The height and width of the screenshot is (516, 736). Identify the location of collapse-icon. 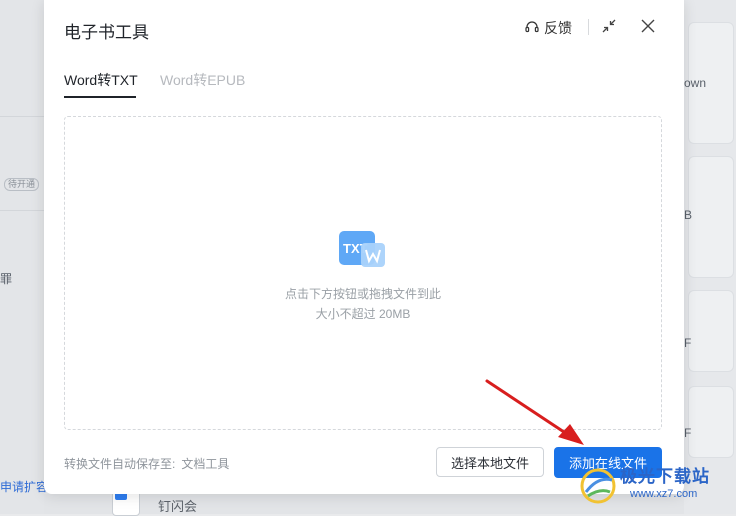
(609, 28).